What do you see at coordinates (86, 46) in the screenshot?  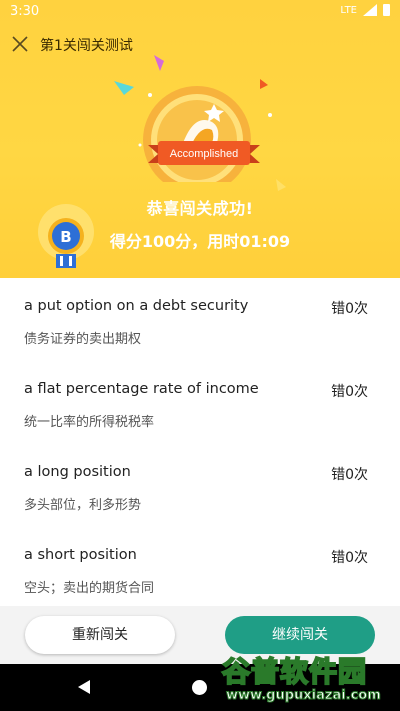 I see `page-title: 第1关闯关测试` at bounding box center [86, 46].